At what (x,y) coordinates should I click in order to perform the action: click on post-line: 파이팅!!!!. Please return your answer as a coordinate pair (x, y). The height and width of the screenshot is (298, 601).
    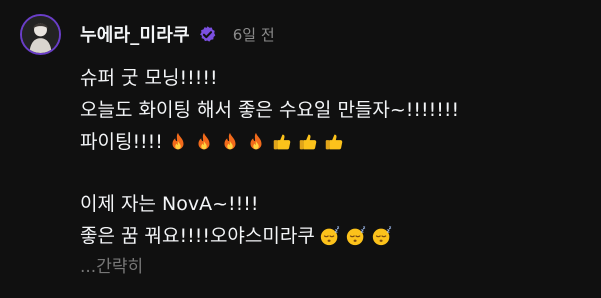
    Looking at the image, I should click on (335, 142).